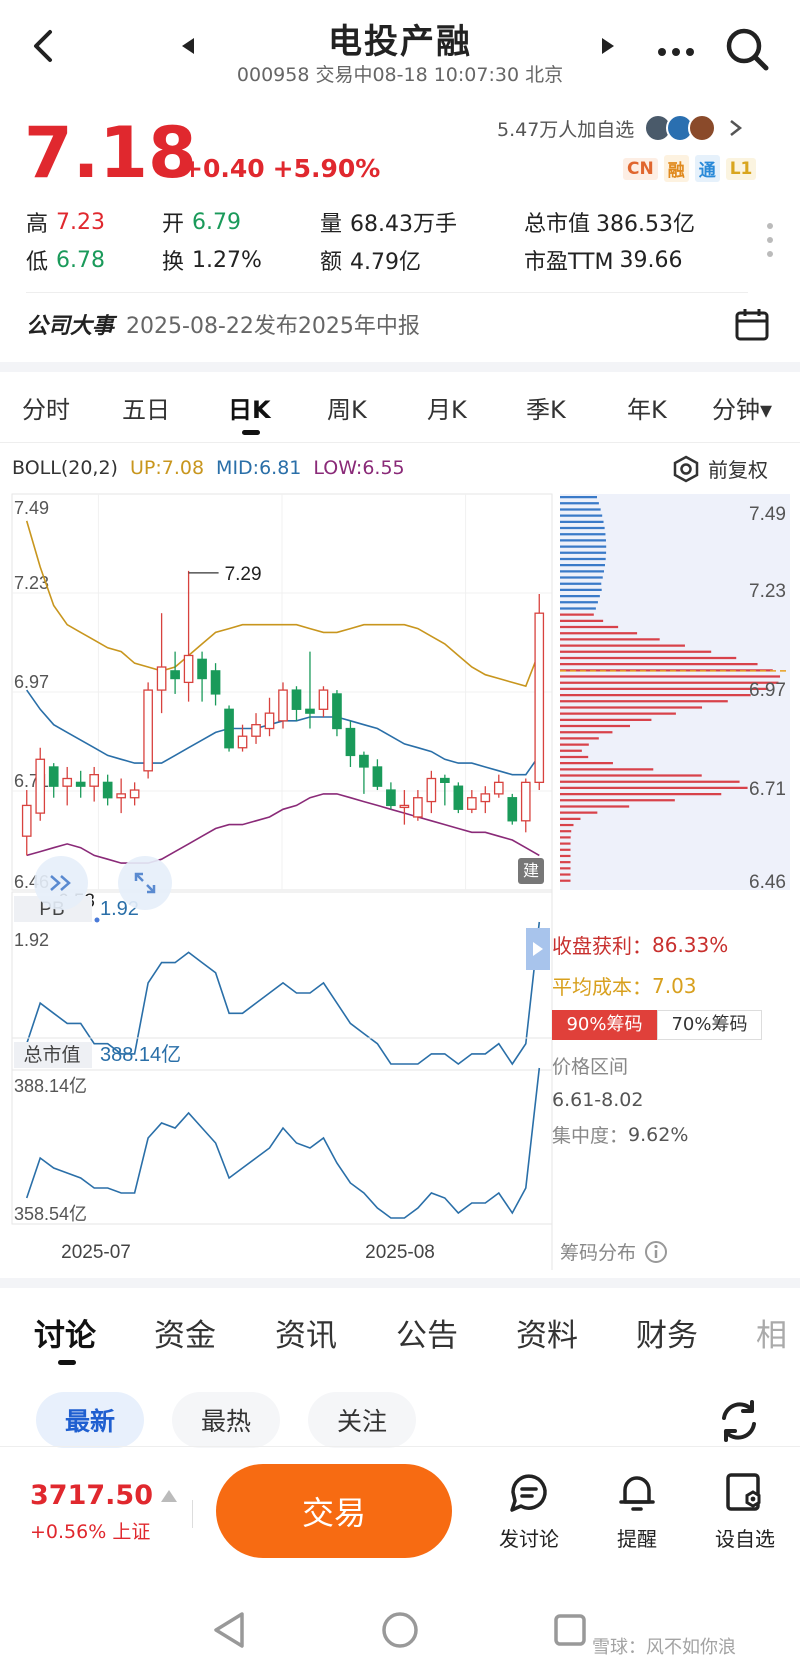 The width and height of the screenshot is (800, 1671). I want to click on calendar-icon, so click(752, 326).